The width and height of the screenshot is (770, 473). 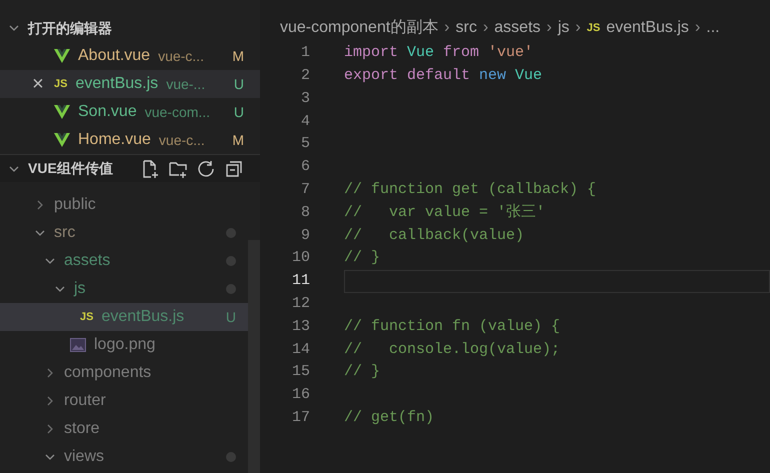 What do you see at coordinates (647, 28) in the screenshot?
I see `breadcrumb-item: eventBus.js` at bounding box center [647, 28].